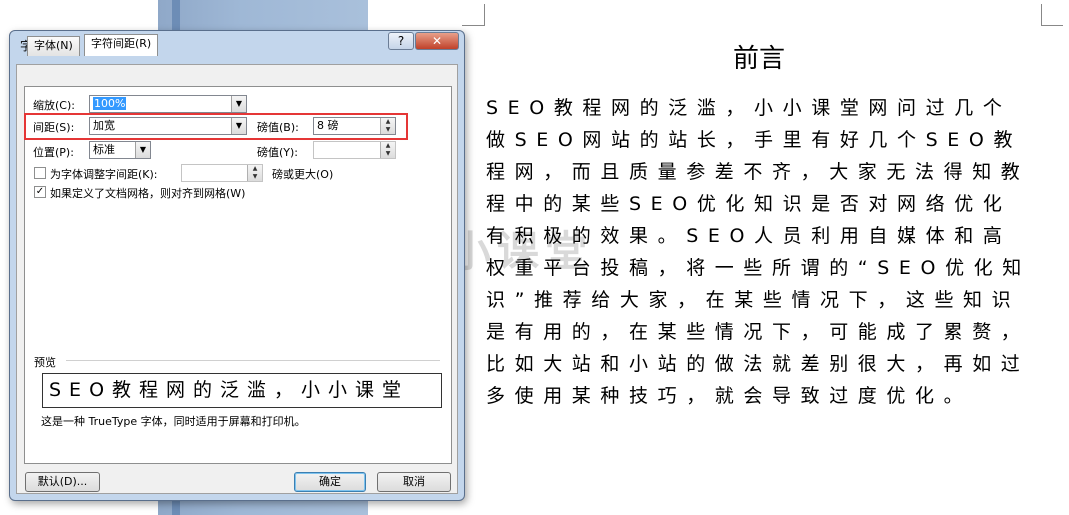  What do you see at coordinates (54, 105) in the screenshot?
I see `scale-label: 缩放(C):` at bounding box center [54, 105].